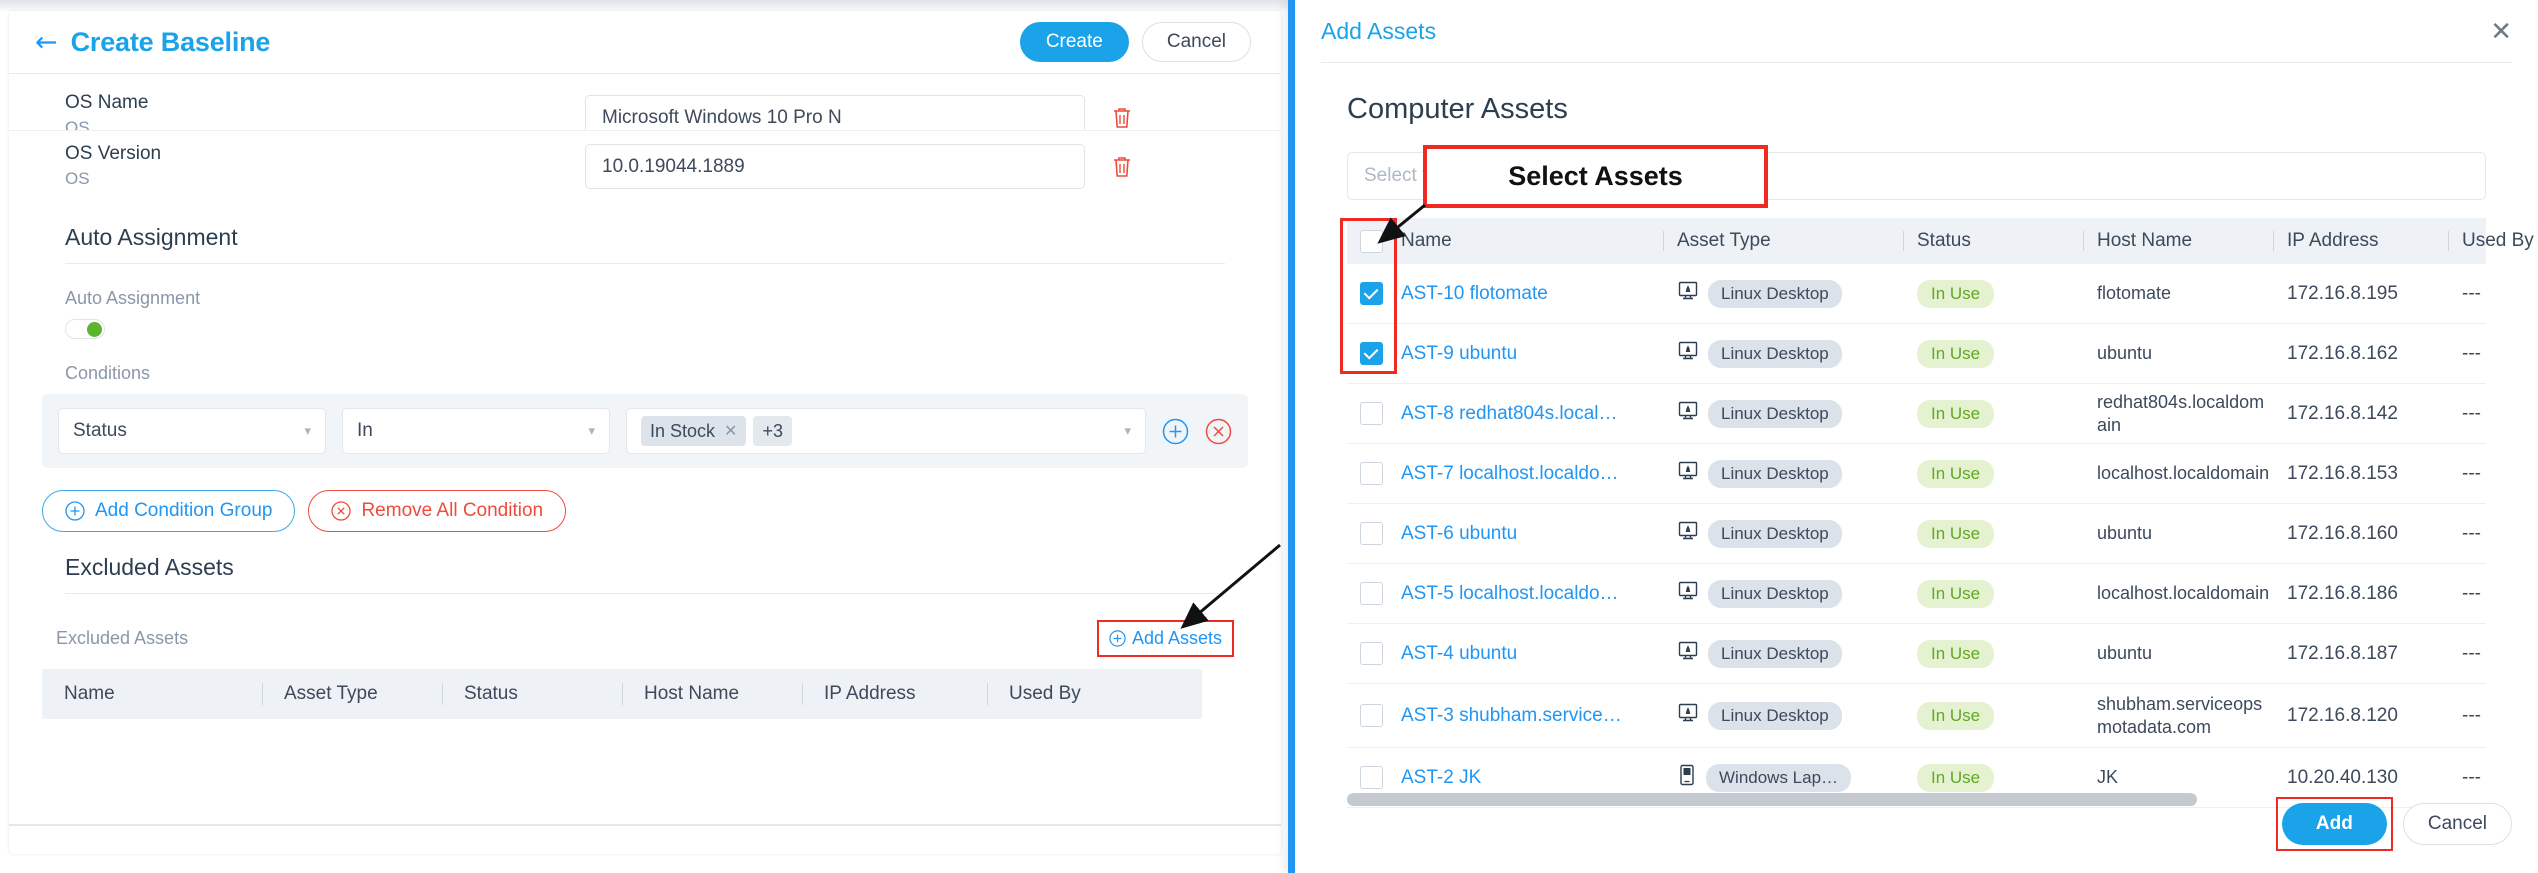 The image size is (2538, 873). Describe the element at coordinates (683, 430) in the screenshot. I see `chip-label: In Stock` at that location.